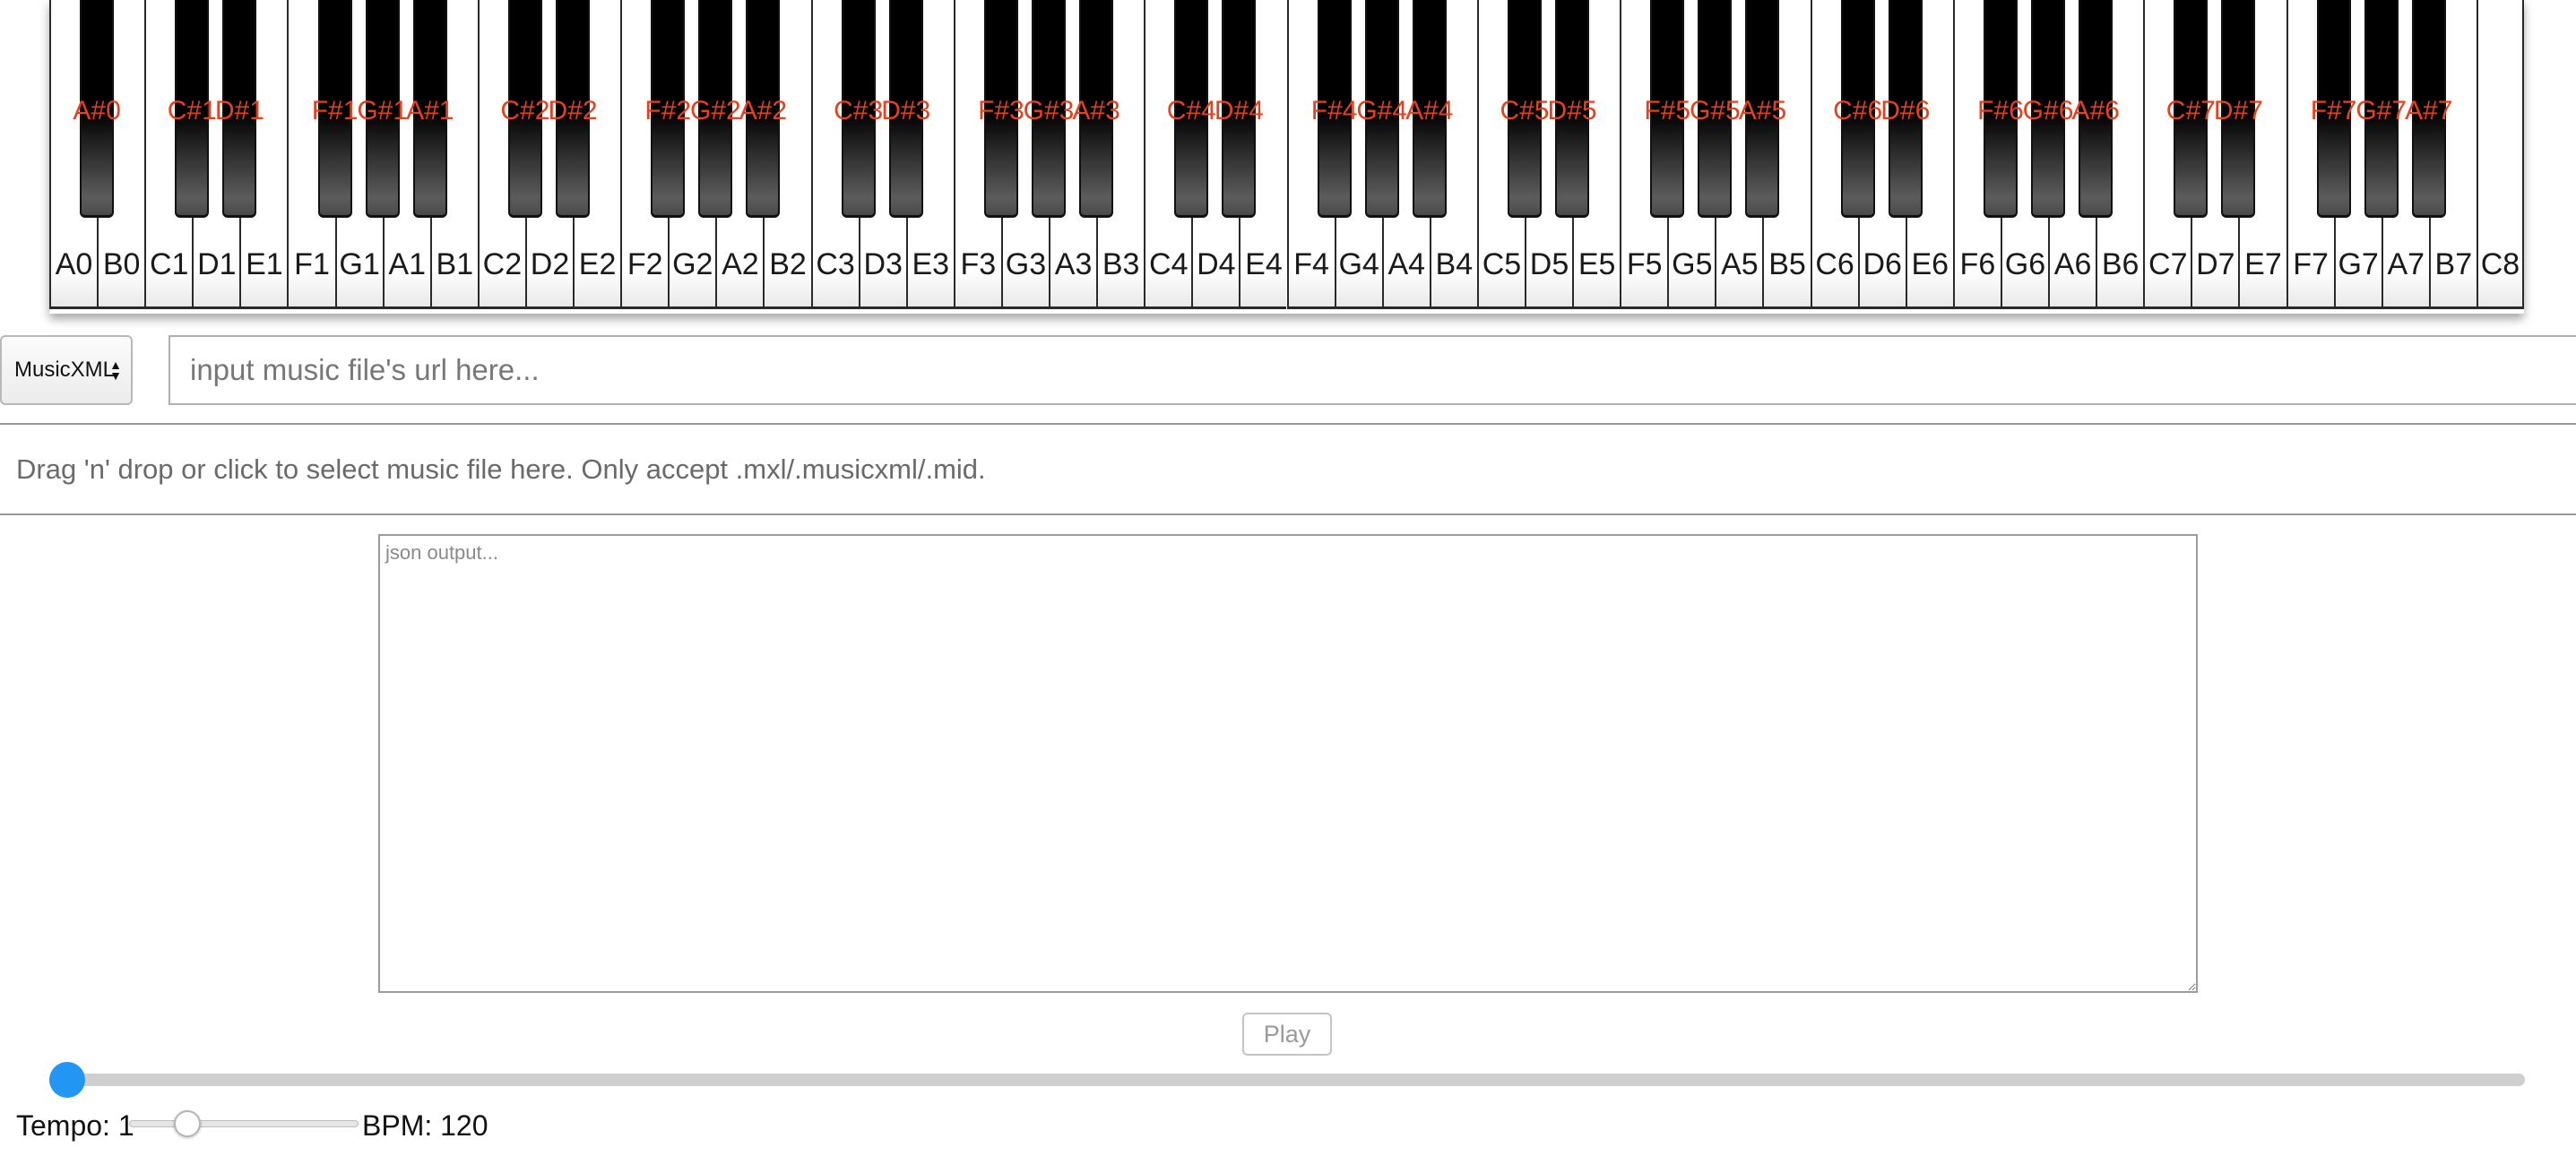  I want to click on tempo-slider-thumb, so click(187, 1123).